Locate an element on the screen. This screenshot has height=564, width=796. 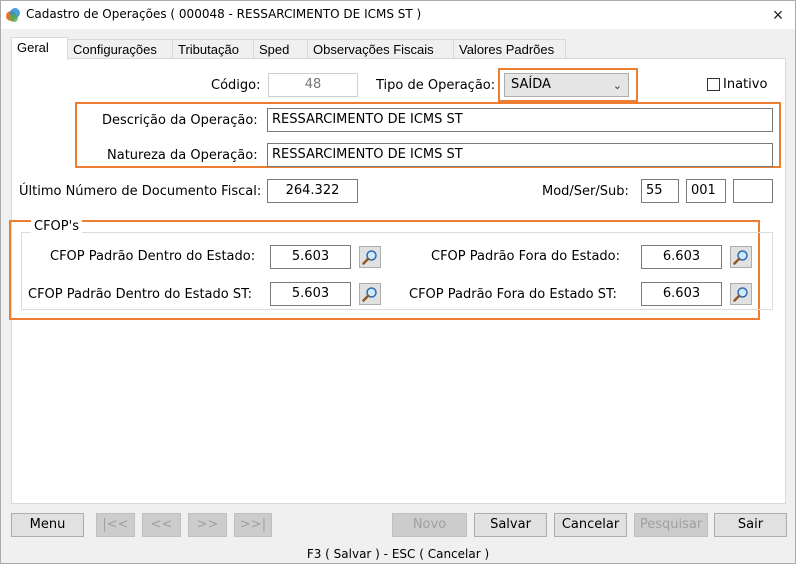
tipo-operacao-value: SAÍDA is located at coordinates (531, 84).